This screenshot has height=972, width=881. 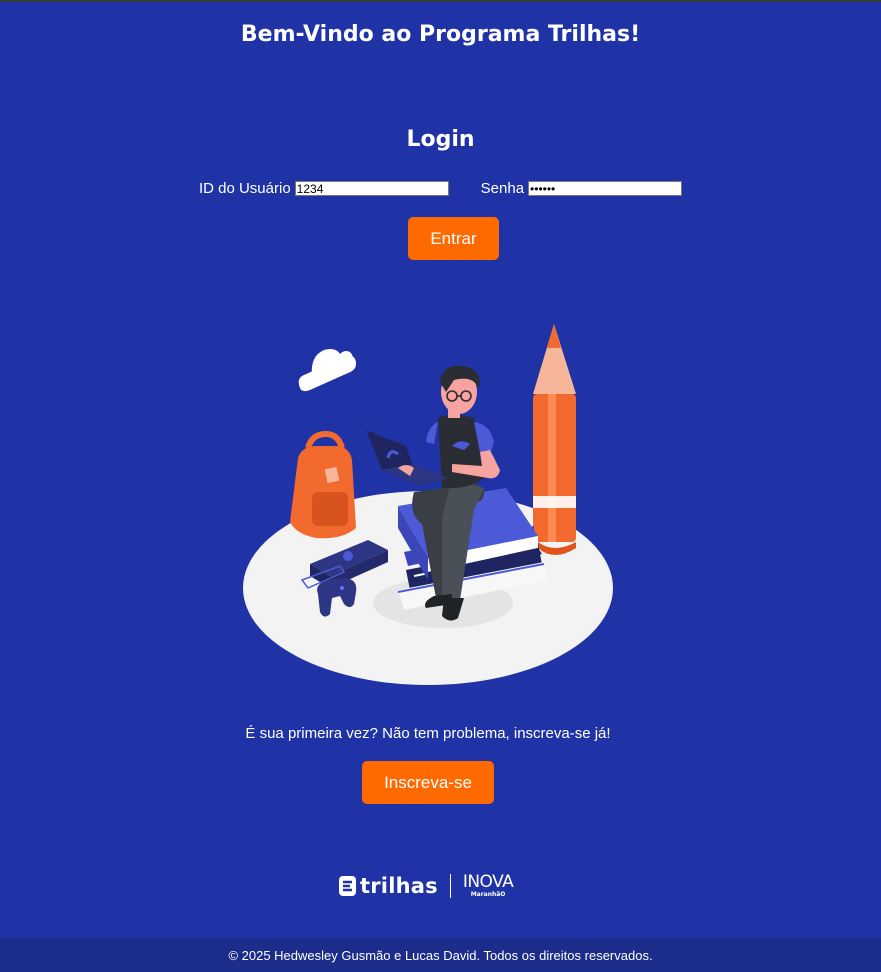 I want to click on user-id-field-group: ID do Usuário, so click(x=324, y=188).